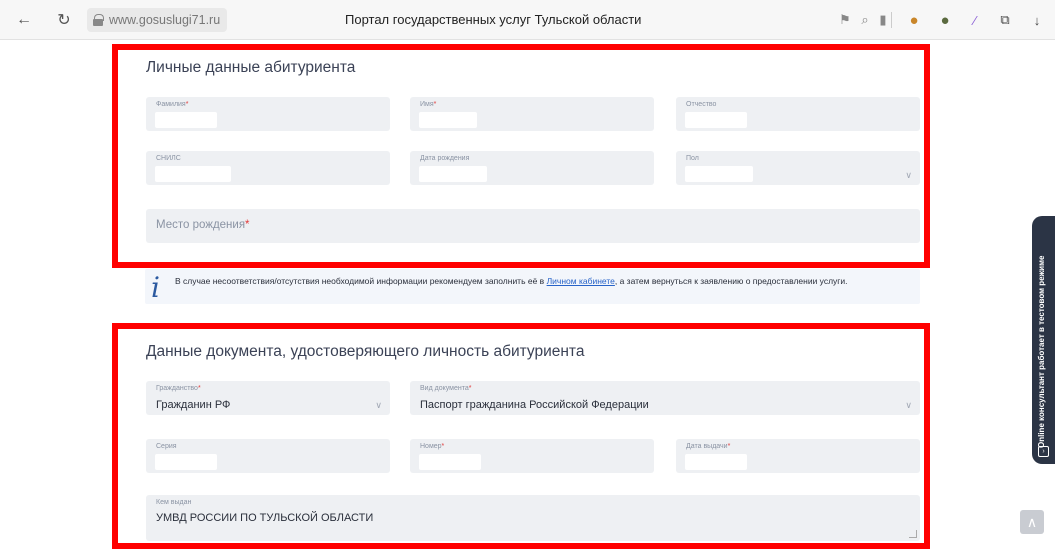 The height and width of the screenshot is (549, 1055). Describe the element at coordinates (692, 158) in the screenshot. I see `gender-label: Пол` at that location.